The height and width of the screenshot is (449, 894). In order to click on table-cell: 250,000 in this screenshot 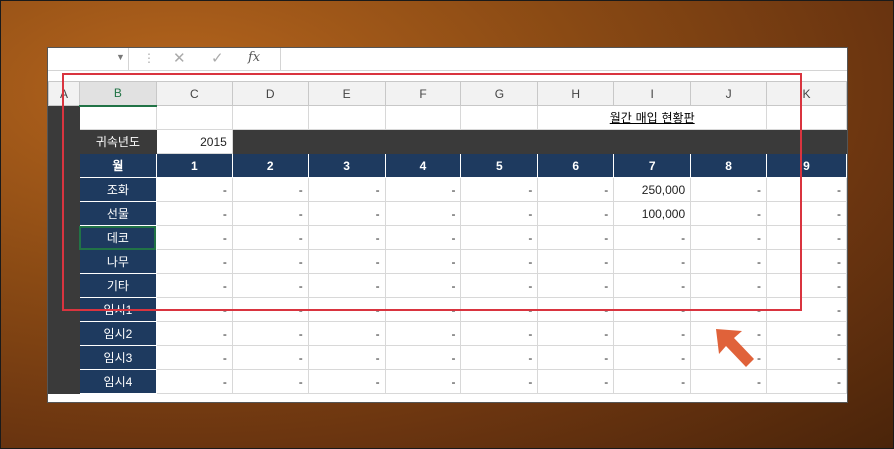, I will do `click(652, 189)`.